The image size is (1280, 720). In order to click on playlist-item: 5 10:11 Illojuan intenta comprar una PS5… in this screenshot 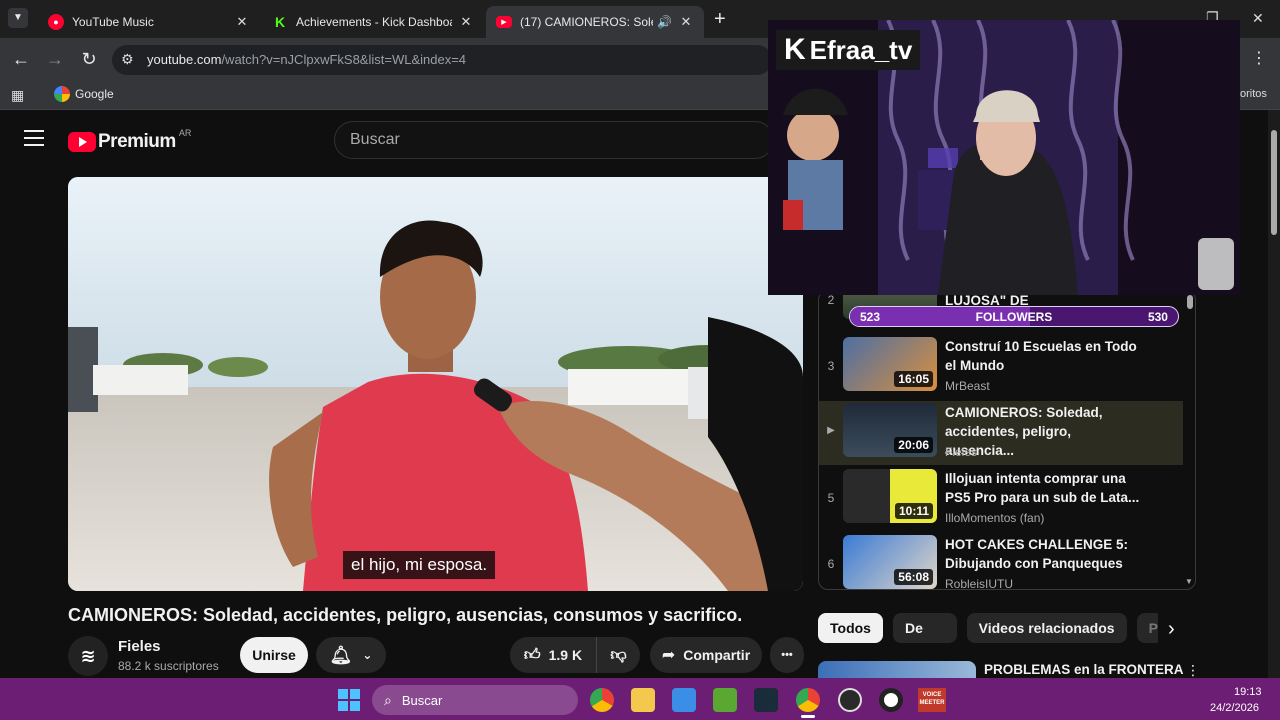, I will do `click(1001, 499)`.